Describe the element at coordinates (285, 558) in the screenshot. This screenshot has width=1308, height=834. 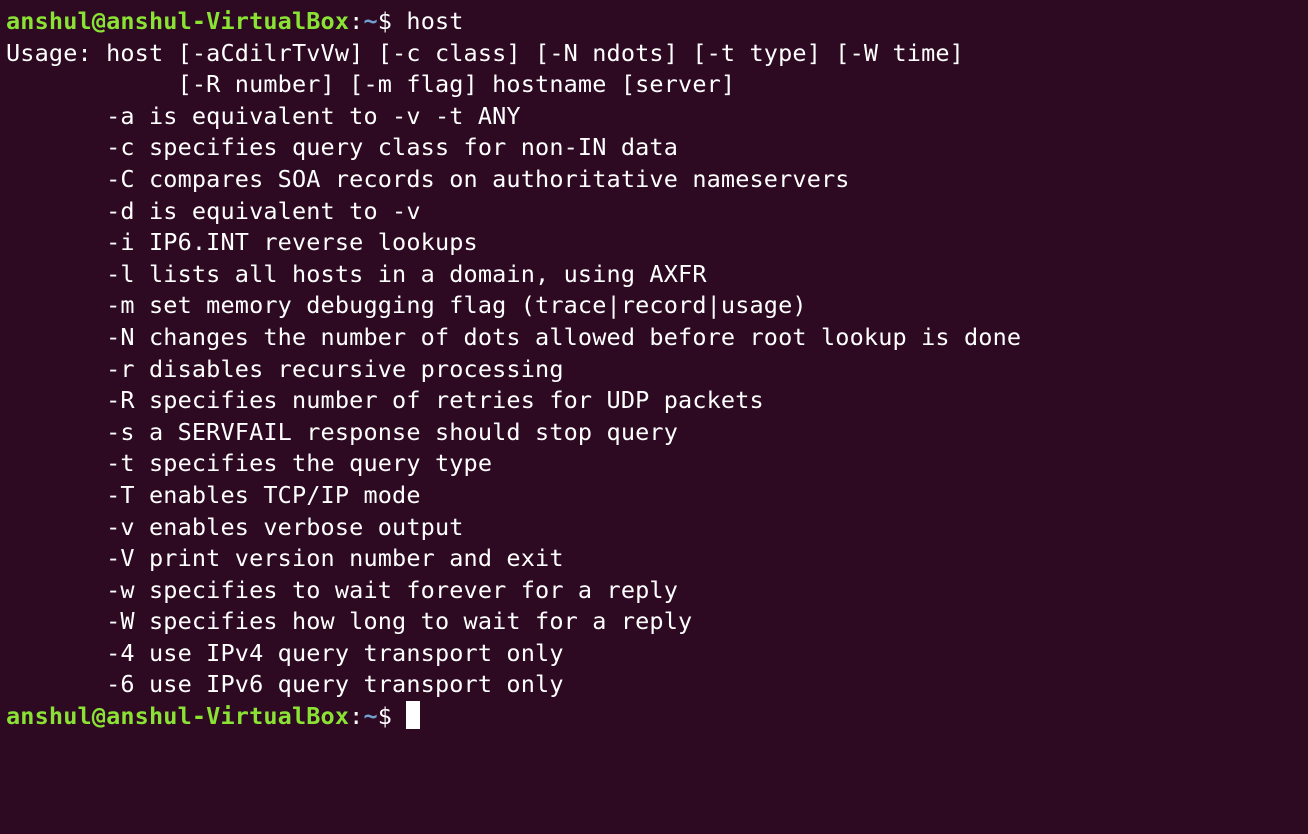
I see `output-line: -V print version number and exit` at that location.